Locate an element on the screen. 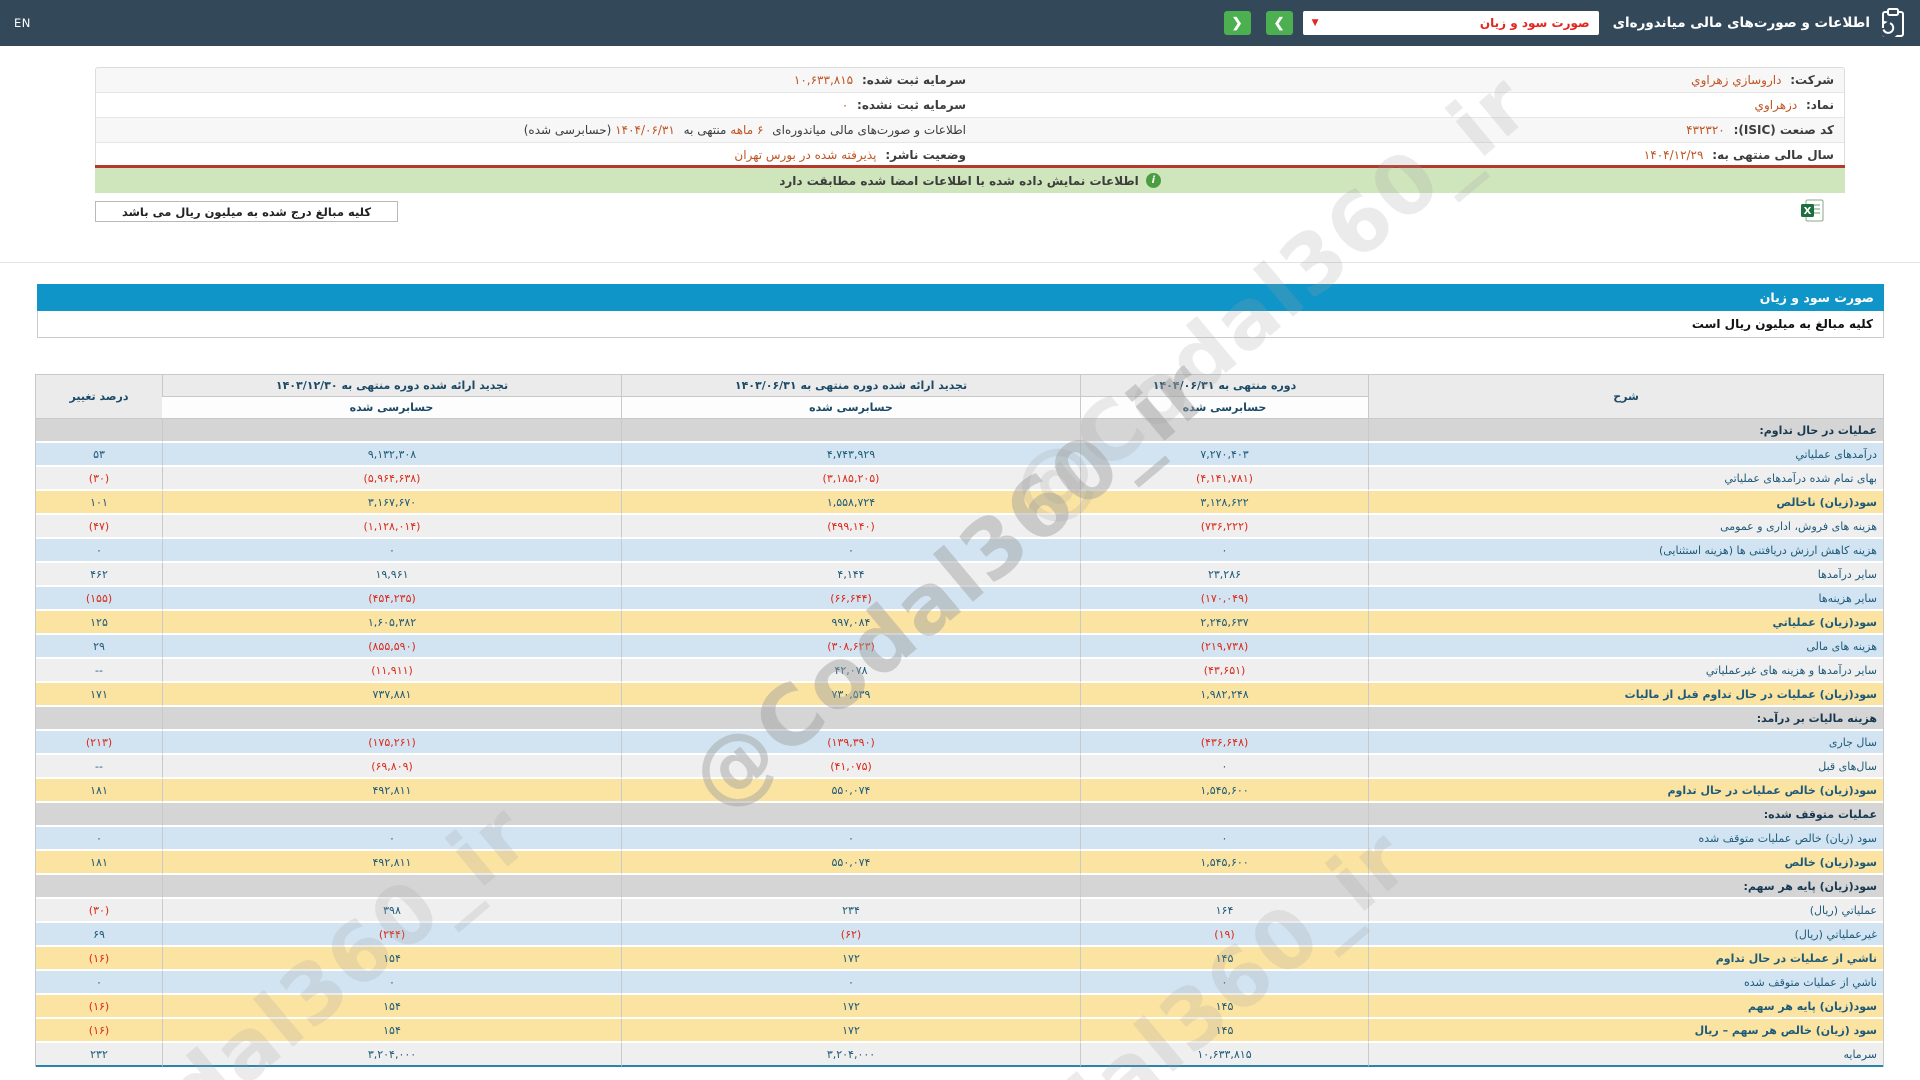 The width and height of the screenshot is (1920, 1080). change-percent-value: ۶۹ is located at coordinates (99, 935).